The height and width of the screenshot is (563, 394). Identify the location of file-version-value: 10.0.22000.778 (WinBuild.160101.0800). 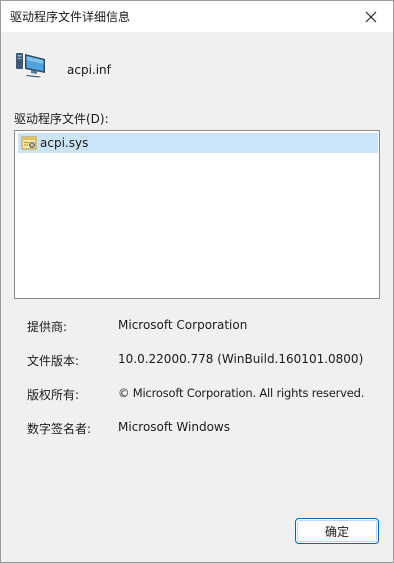
(241, 359).